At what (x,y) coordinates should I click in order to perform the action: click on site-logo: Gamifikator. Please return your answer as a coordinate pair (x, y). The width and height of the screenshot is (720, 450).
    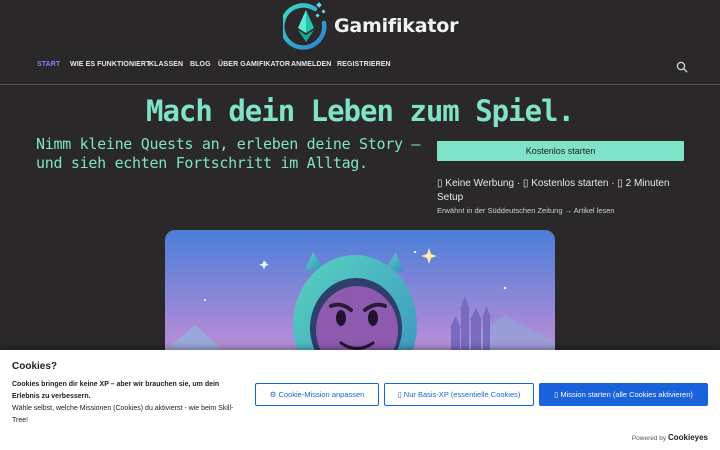
    Looking at the image, I should click on (370, 26).